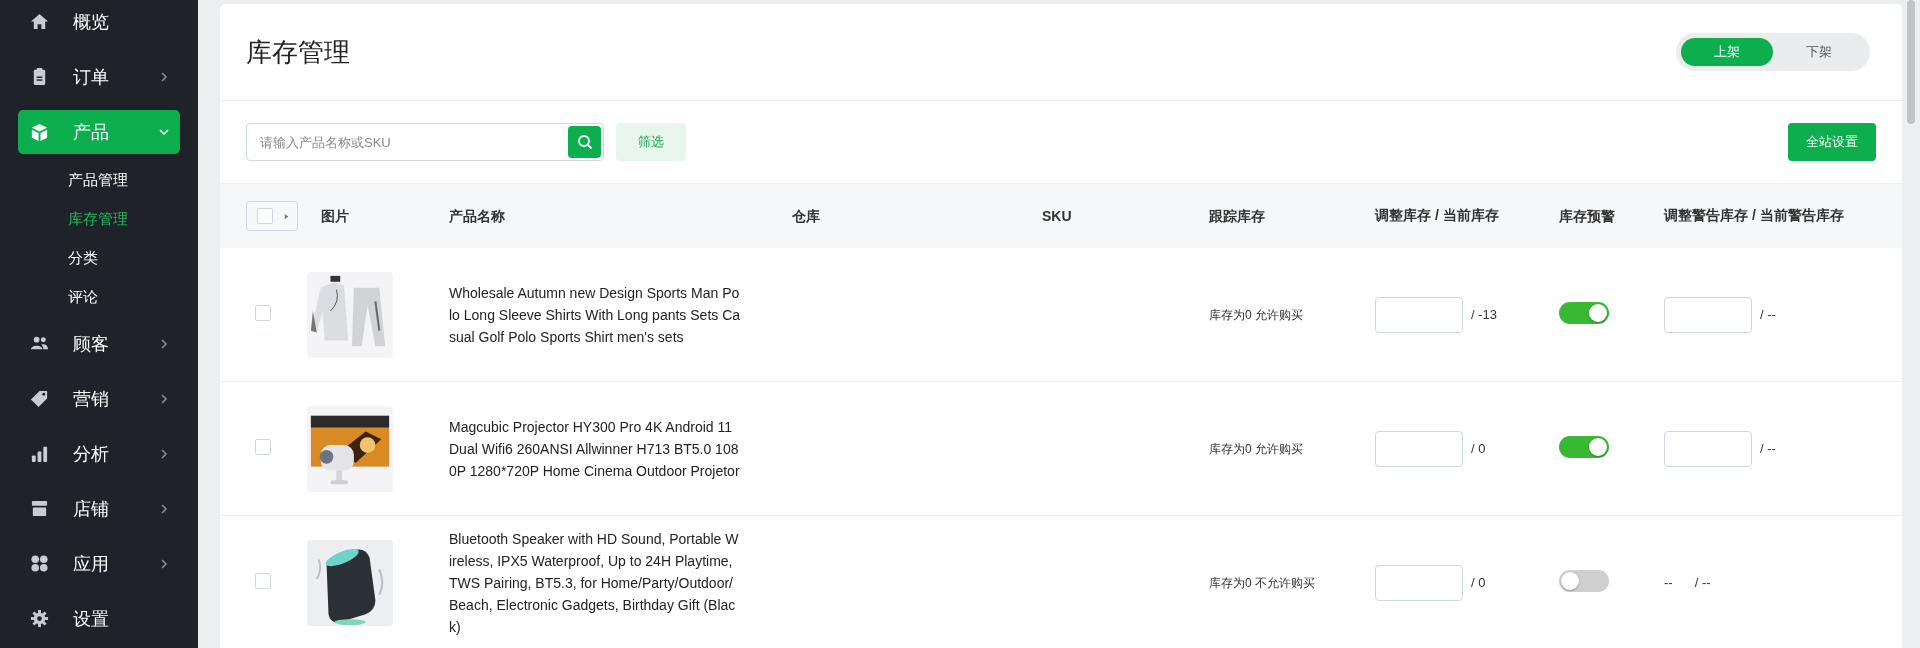  Describe the element at coordinates (286, 216) in the screenshot. I see `caret-icon` at that location.